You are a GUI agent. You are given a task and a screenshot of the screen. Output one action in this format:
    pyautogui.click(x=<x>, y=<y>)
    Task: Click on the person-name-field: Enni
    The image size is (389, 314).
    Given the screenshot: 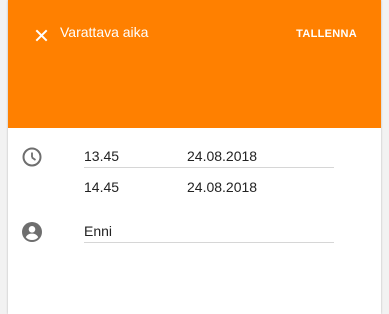 What is the action you would take?
    pyautogui.click(x=209, y=231)
    